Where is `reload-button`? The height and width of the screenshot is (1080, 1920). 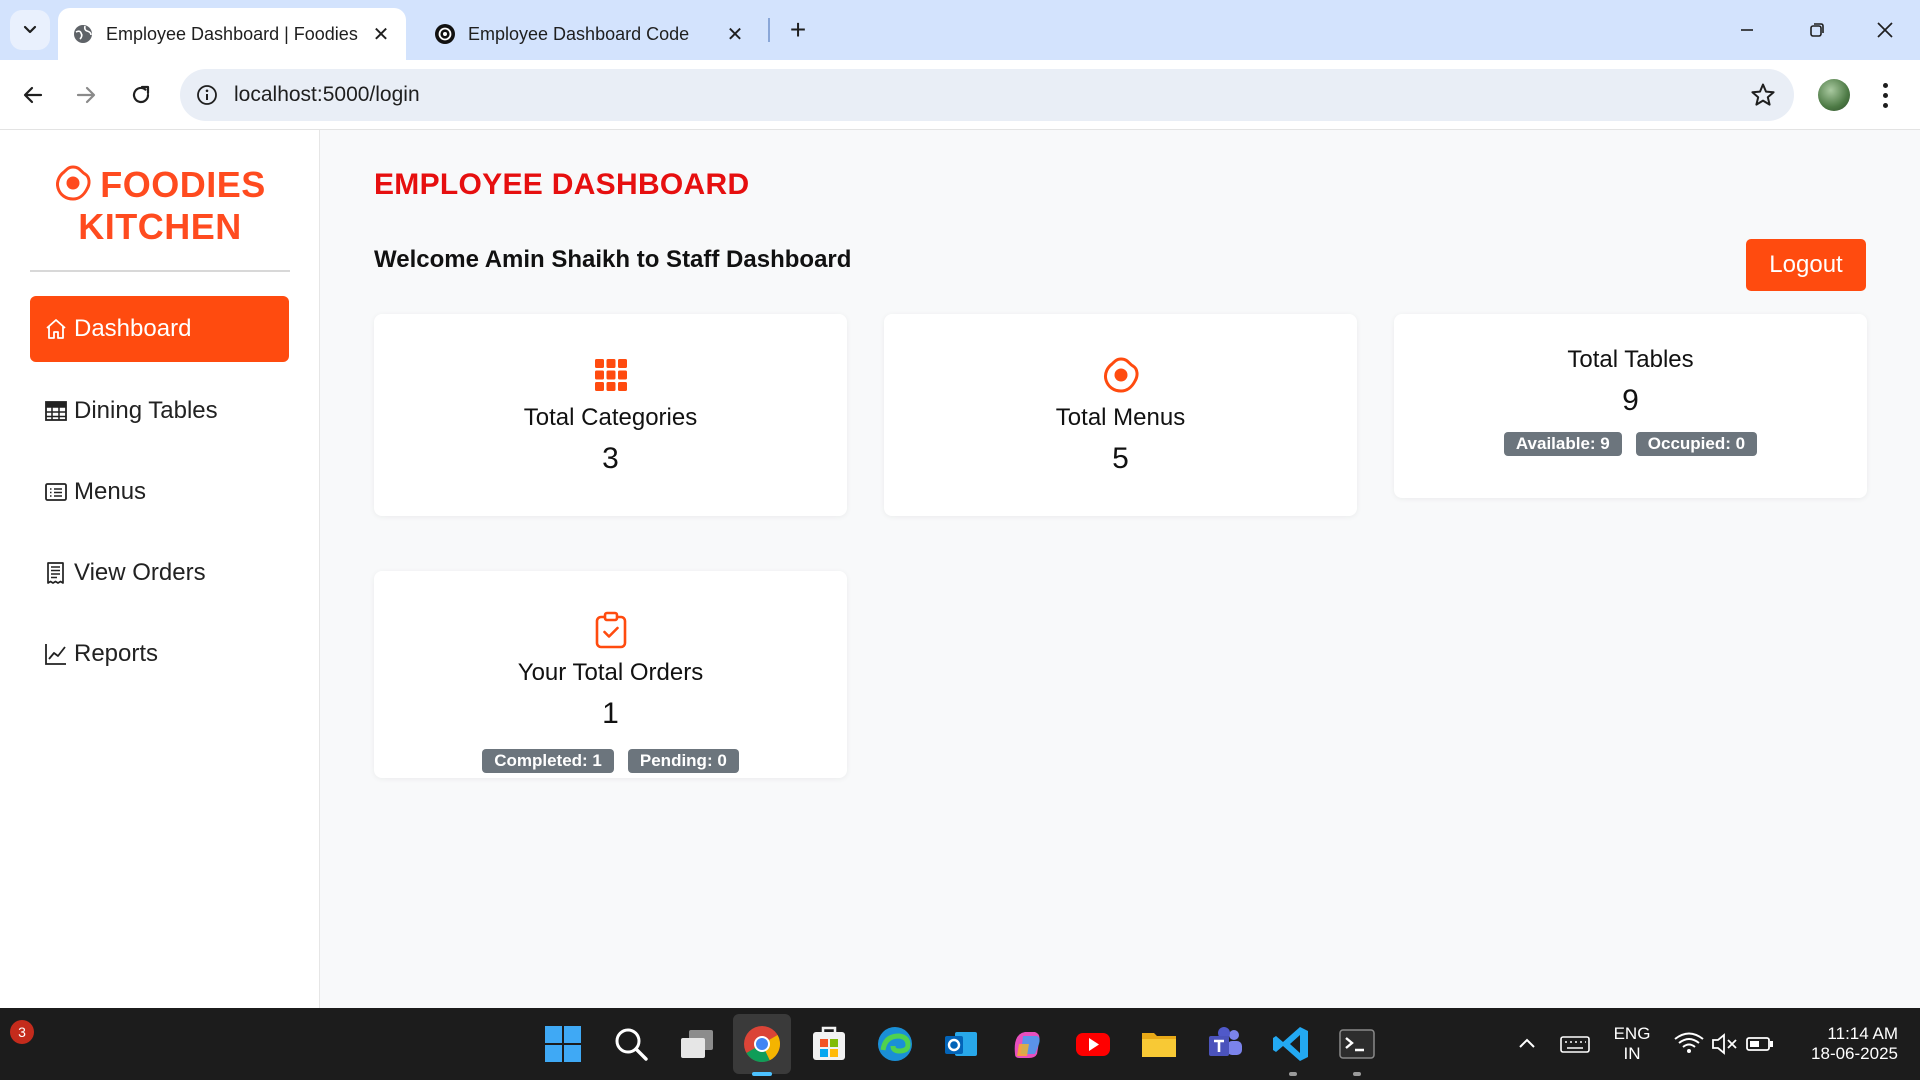
reload-button is located at coordinates (141, 95).